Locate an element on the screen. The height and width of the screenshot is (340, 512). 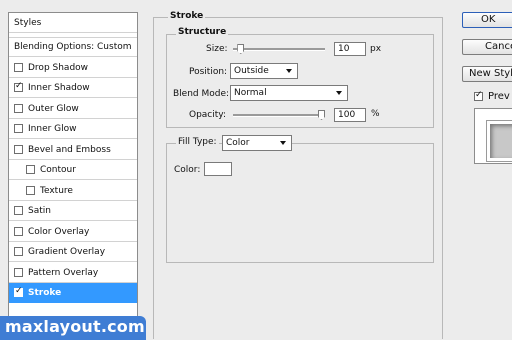
size-unit: px is located at coordinates (376, 49).